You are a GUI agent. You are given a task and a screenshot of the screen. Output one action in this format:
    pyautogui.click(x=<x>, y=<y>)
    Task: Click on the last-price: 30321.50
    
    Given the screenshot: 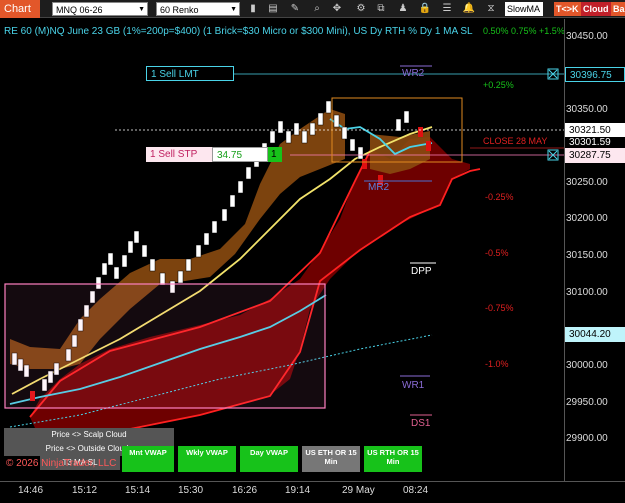 What is the action you would take?
    pyautogui.click(x=595, y=130)
    